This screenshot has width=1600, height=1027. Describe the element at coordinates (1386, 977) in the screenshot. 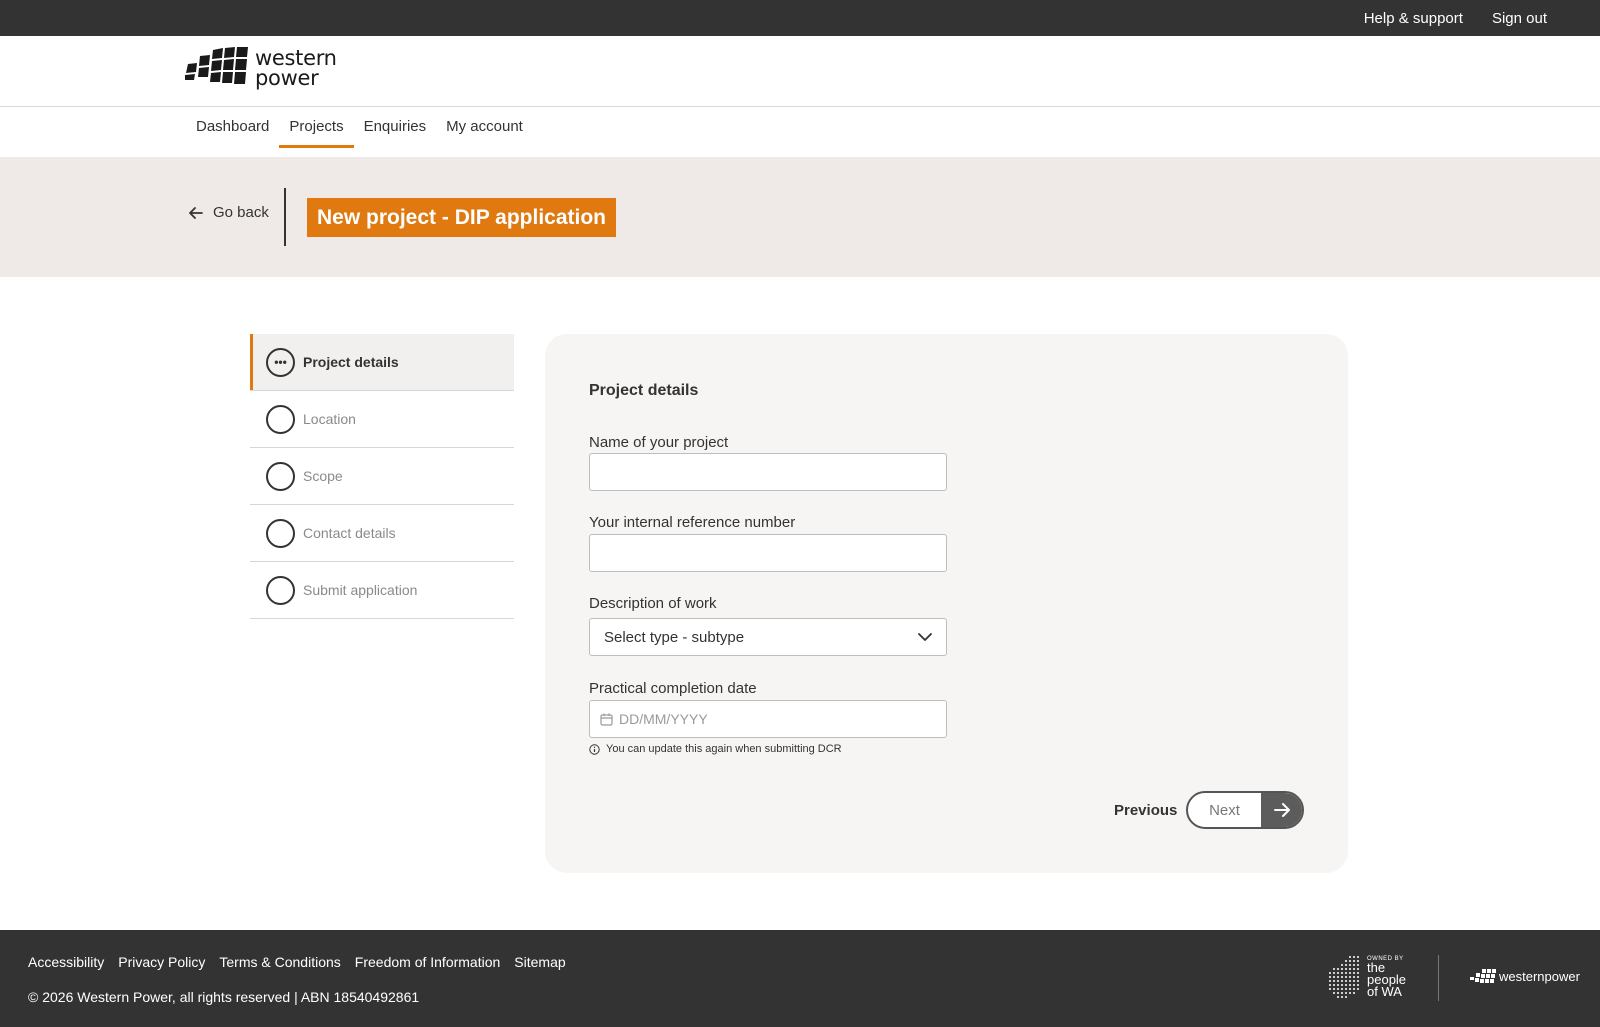

I see `owned-by-text: OWNED BY the people of WA` at that location.